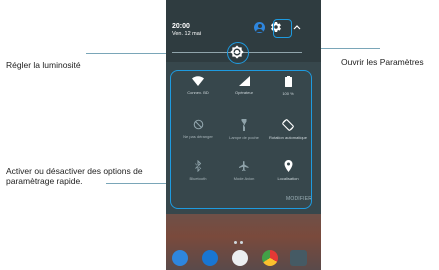  Describe the element at coordinates (259, 27) in the screenshot. I see `avatar-icon` at that location.